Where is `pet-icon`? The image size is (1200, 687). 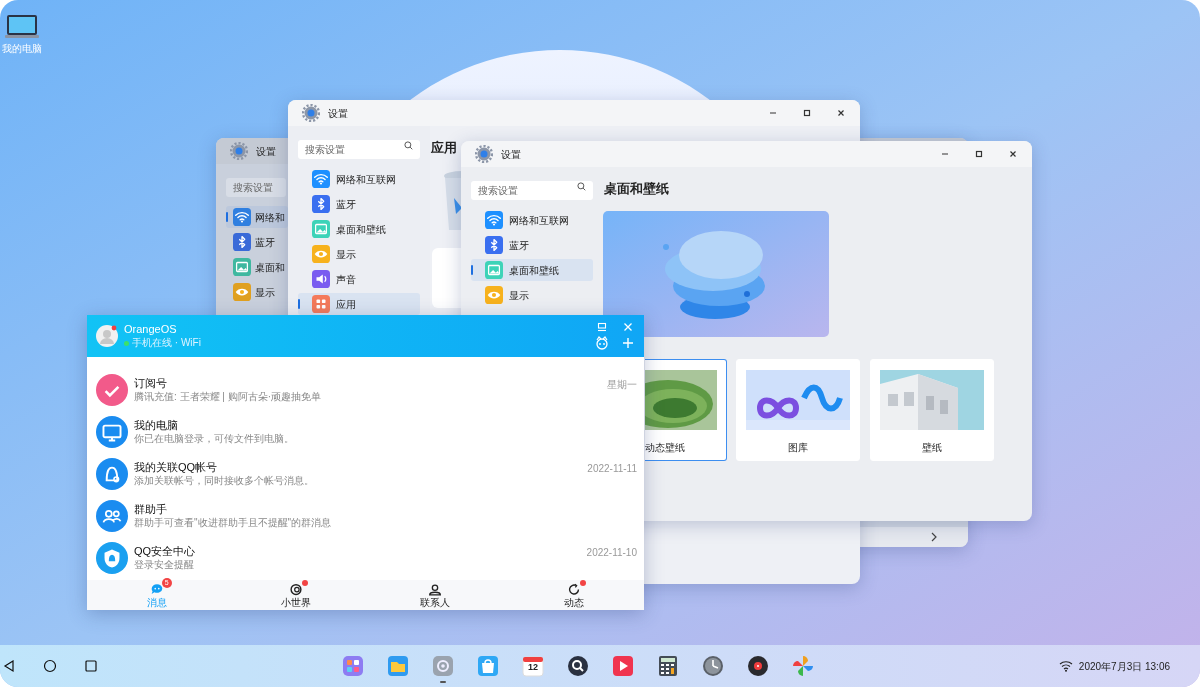 pet-icon is located at coordinates (602, 343).